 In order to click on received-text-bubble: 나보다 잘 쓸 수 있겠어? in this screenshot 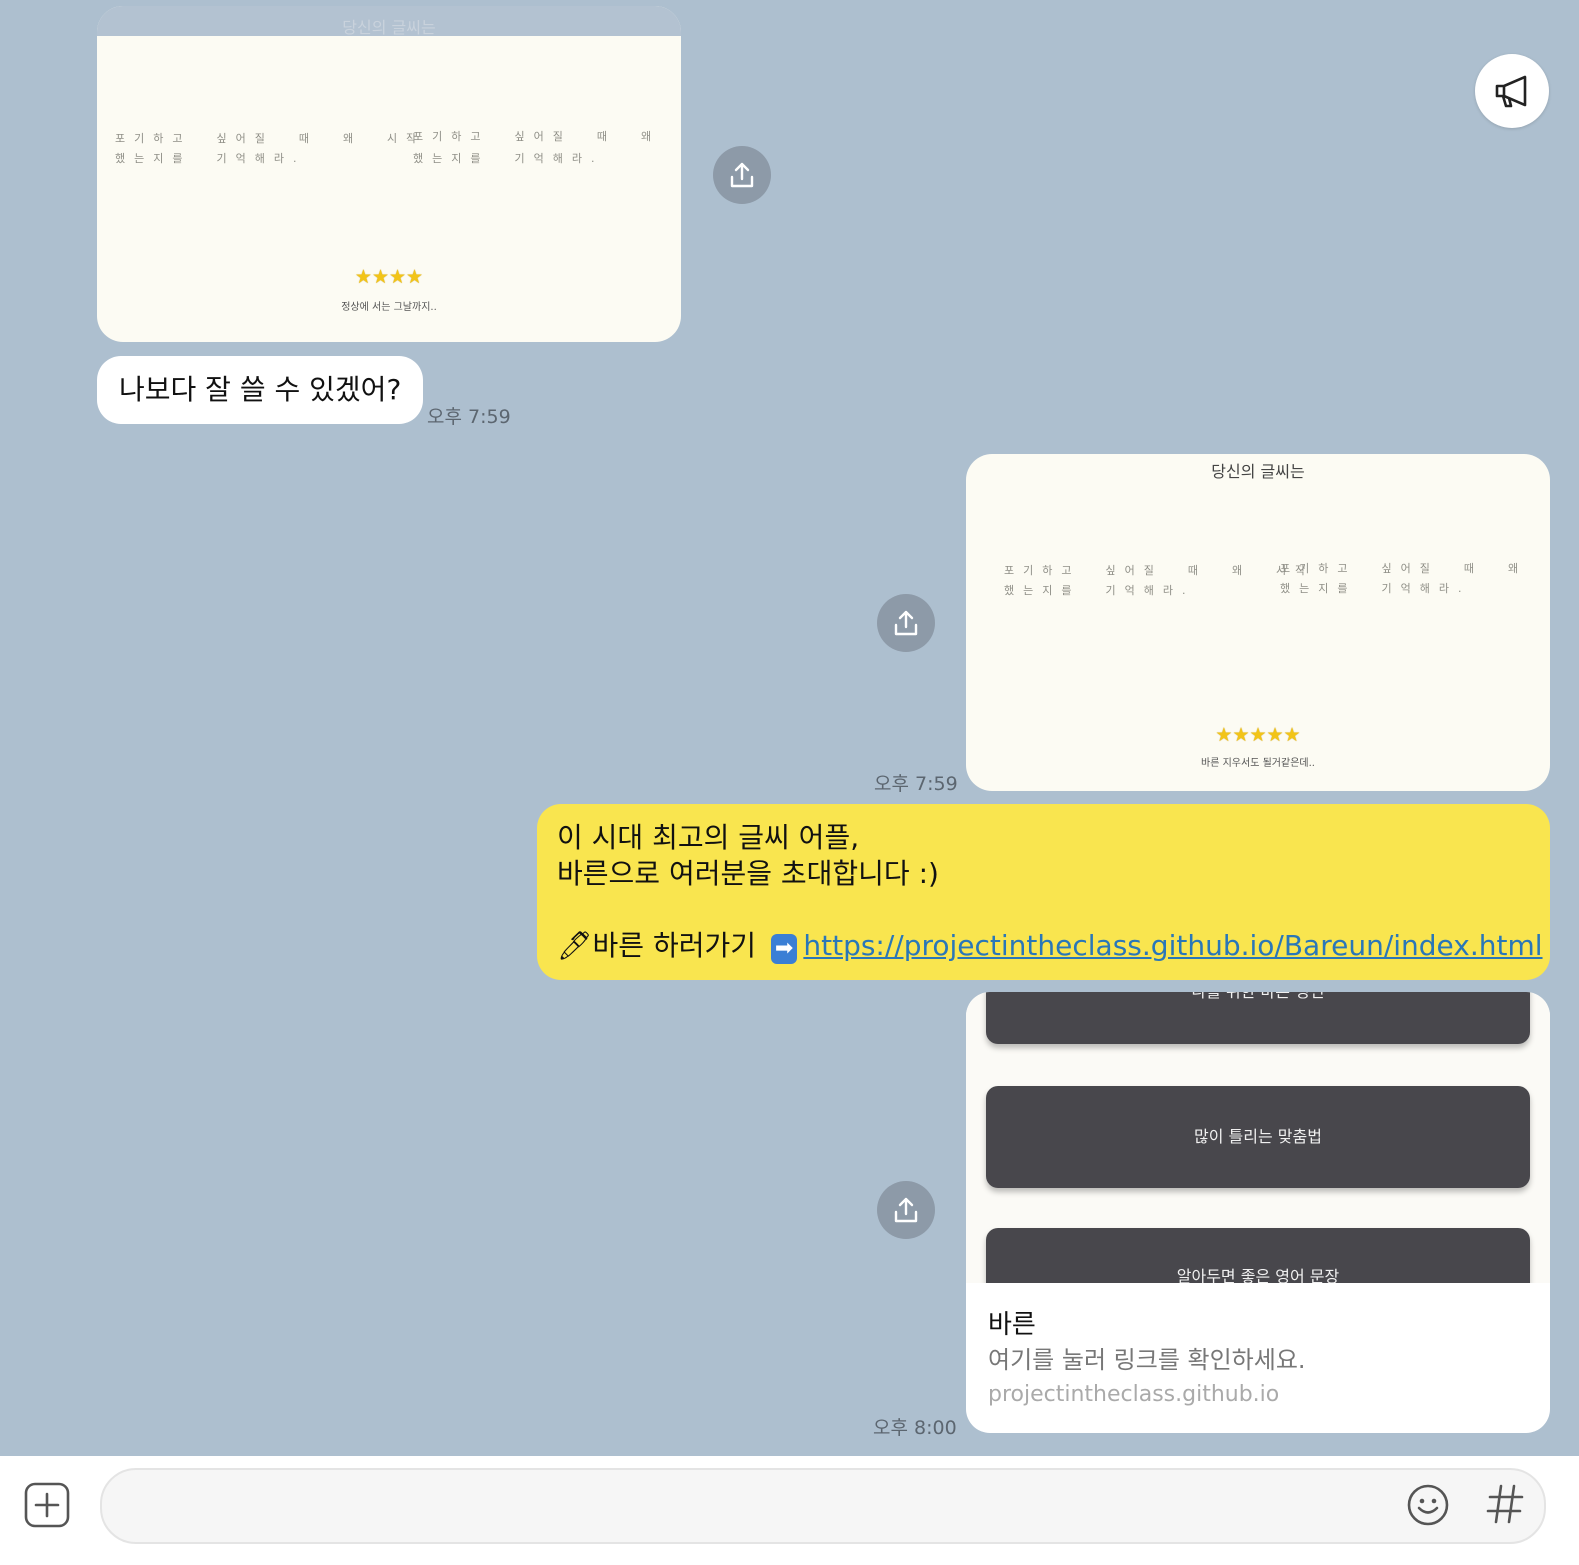, I will do `click(260, 390)`.